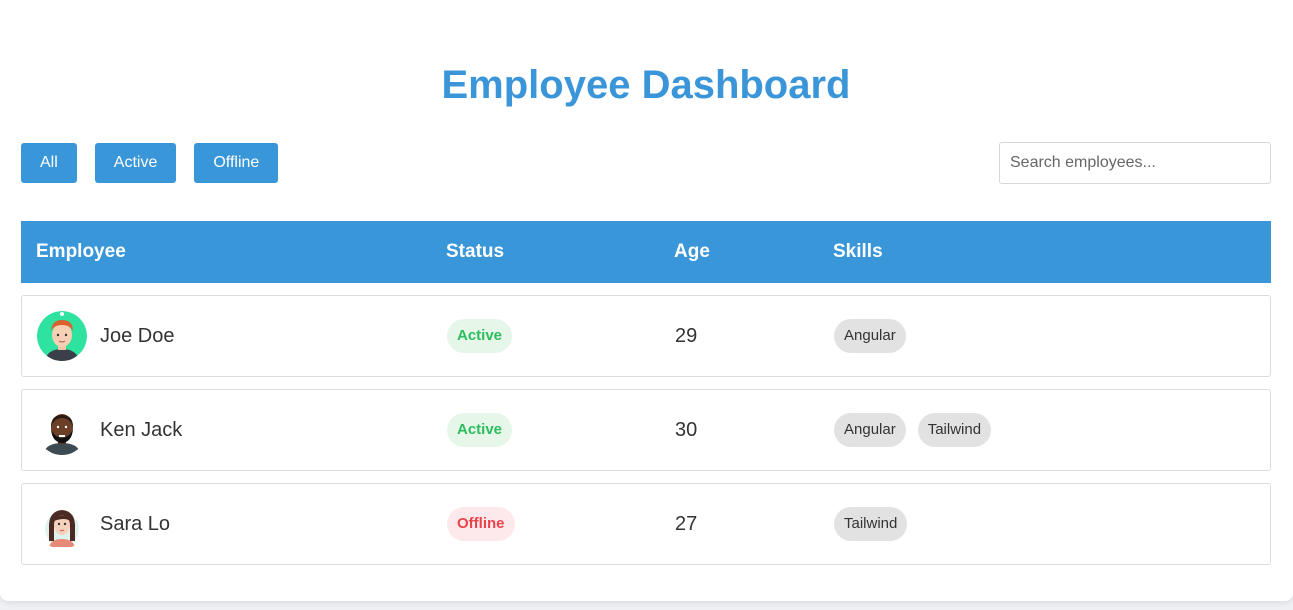 This screenshot has width=1293, height=610. What do you see at coordinates (236, 163) in the screenshot?
I see `filter-offline-button: Offline` at bounding box center [236, 163].